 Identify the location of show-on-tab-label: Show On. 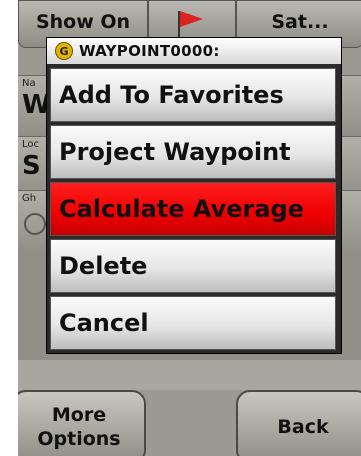
(83, 22).